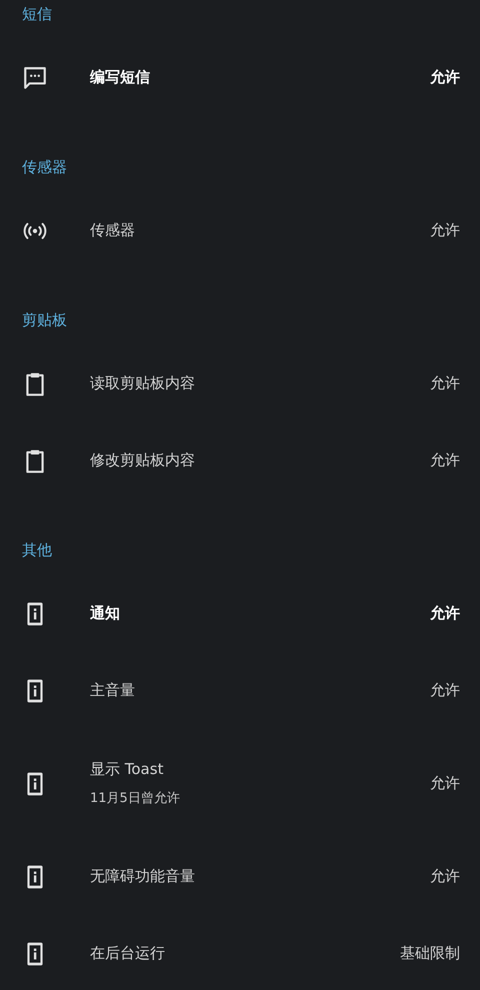  Describe the element at coordinates (240, 460) in the screenshot. I see `permission-row: 修改剪贴板内容 允许` at that location.